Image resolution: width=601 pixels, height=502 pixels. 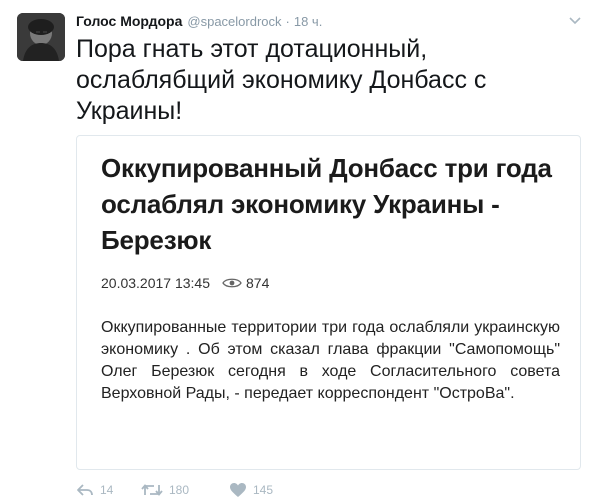 What do you see at coordinates (85, 490) in the screenshot?
I see `reply-icon` at bounding box center [85, 490].